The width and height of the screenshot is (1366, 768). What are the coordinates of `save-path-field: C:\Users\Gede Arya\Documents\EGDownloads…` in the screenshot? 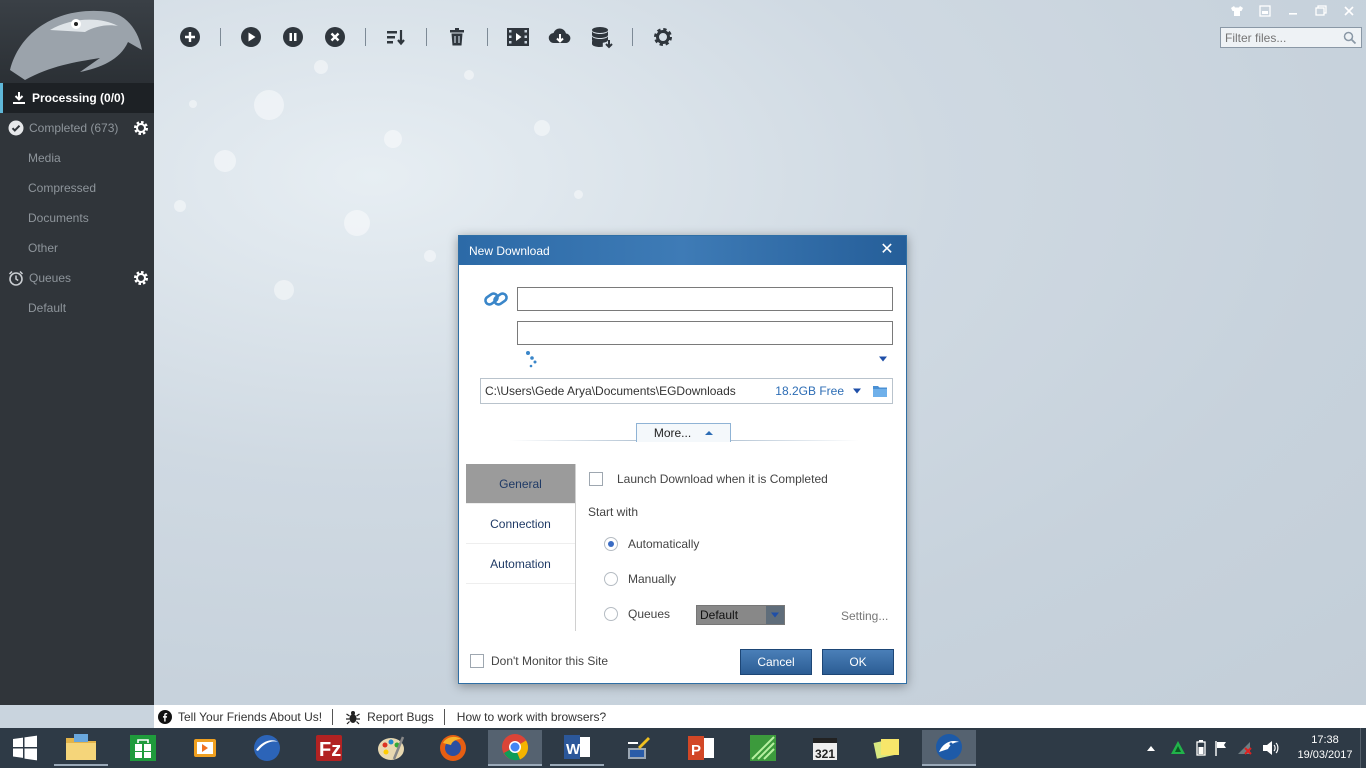 It's located at (686, 391).